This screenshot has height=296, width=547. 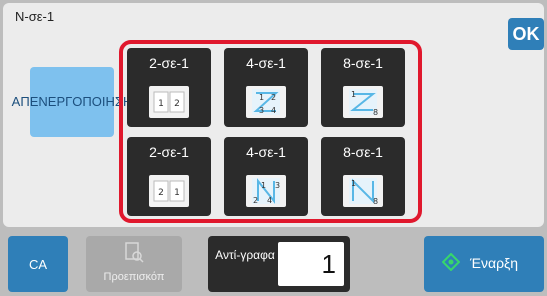 I want to click on copies-label: Αντί-γραφα, so click(x=245, y=255).